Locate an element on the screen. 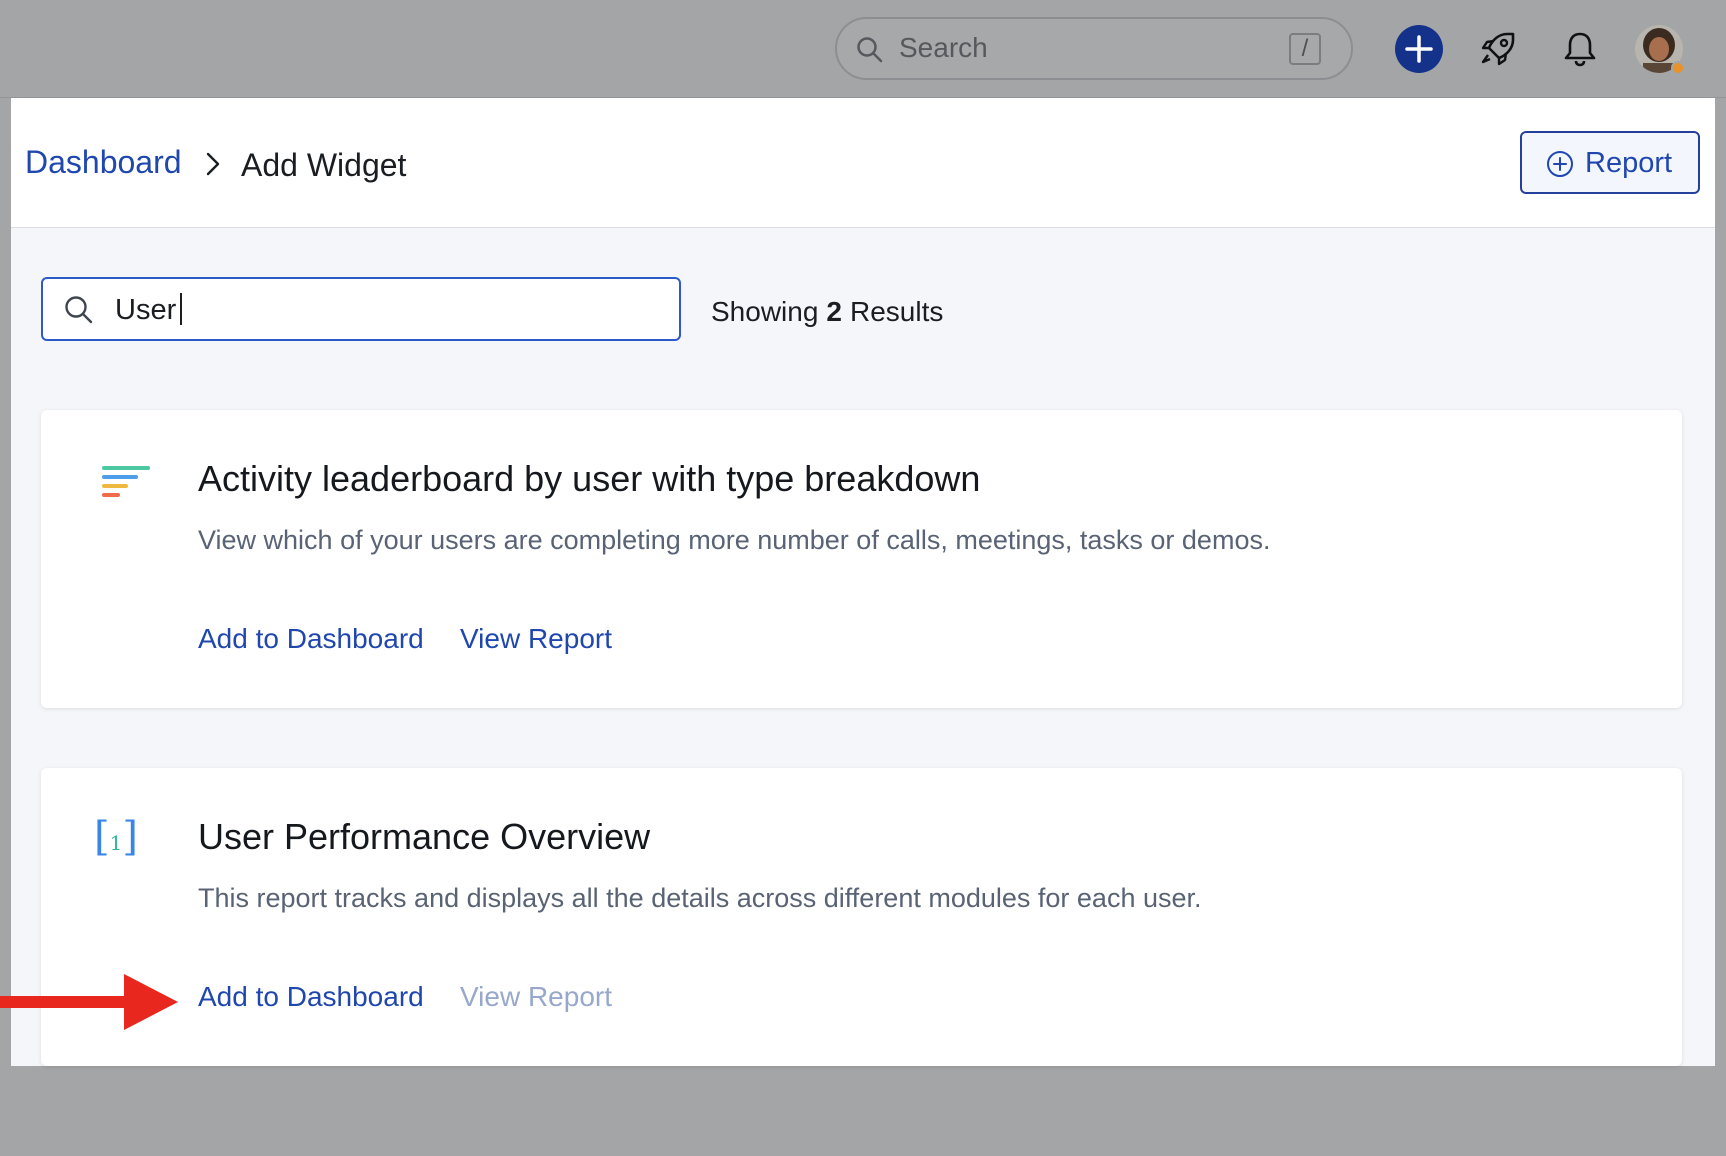 This screenshot has width=1726, height=1156. page-title: Add Widget is located at coordinates (324, 165).